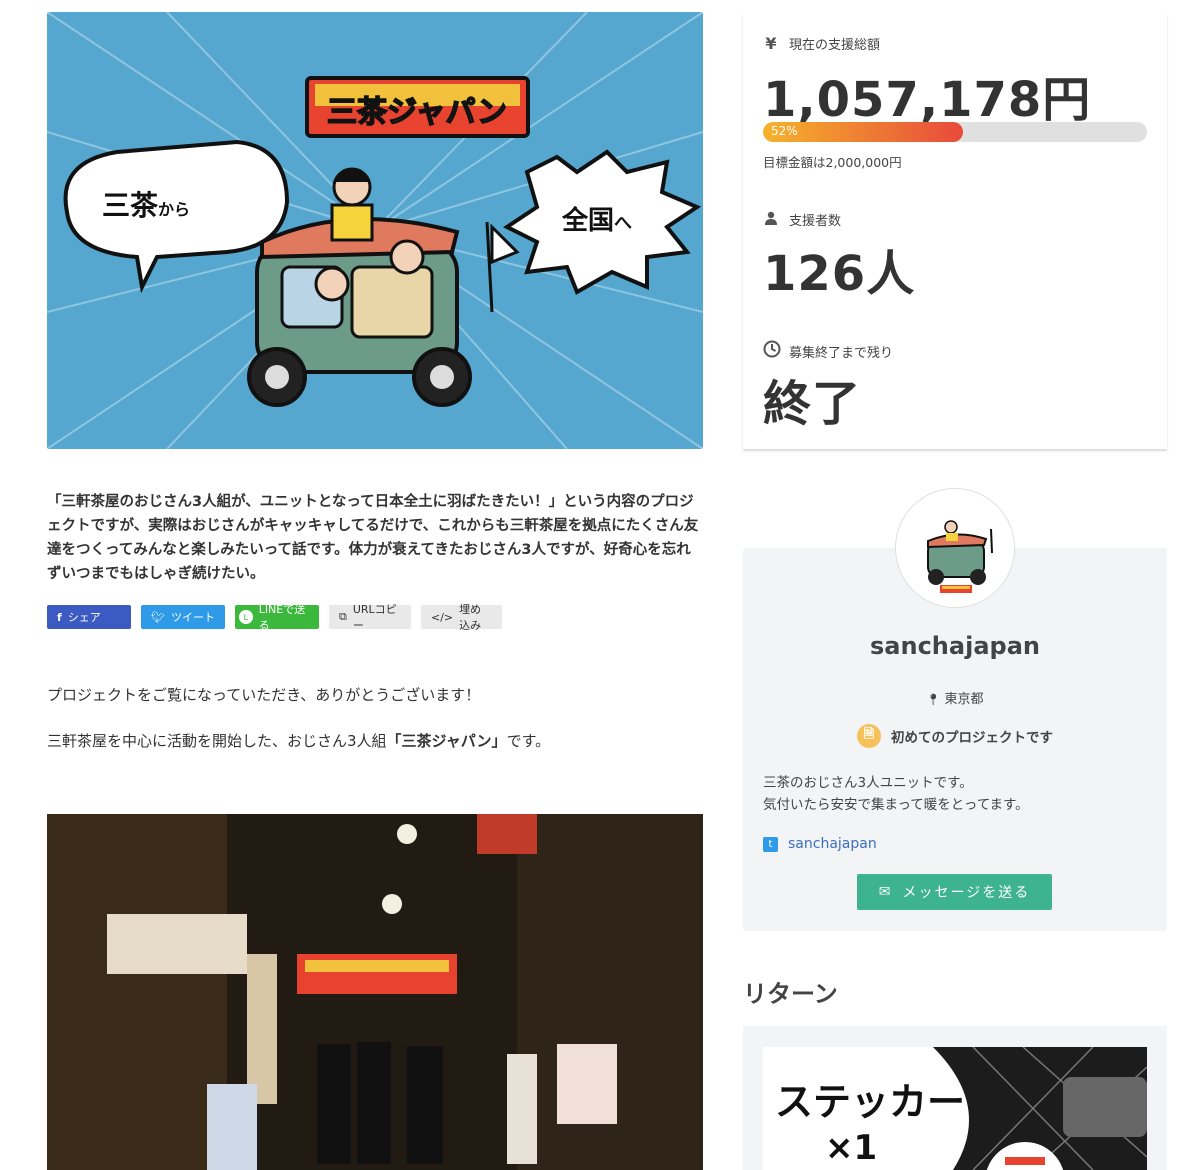 This screenshot has height=1170, width=1186. Describe the element at coordinates (461, 617) in the screenshot. I see `embed-button: </> 埋め込み` at that location.